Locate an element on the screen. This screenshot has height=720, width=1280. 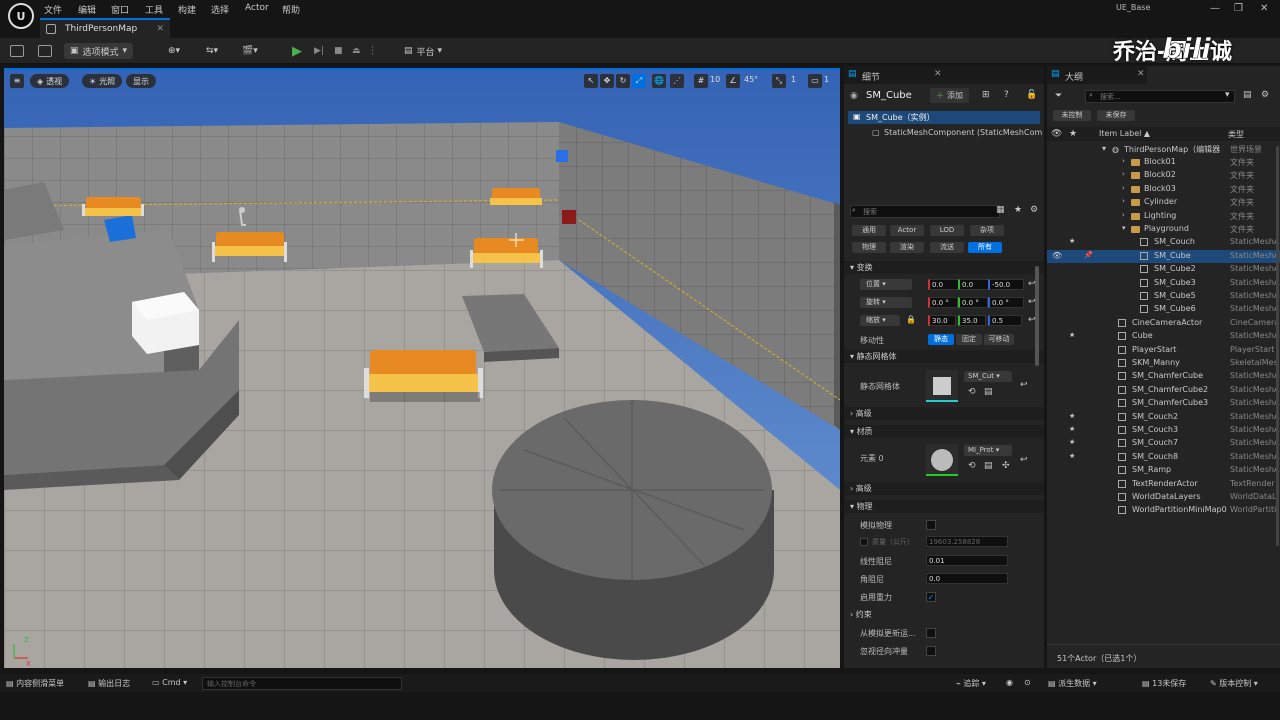
scale-snap-value: 1 is located at coordinates (793, 79).